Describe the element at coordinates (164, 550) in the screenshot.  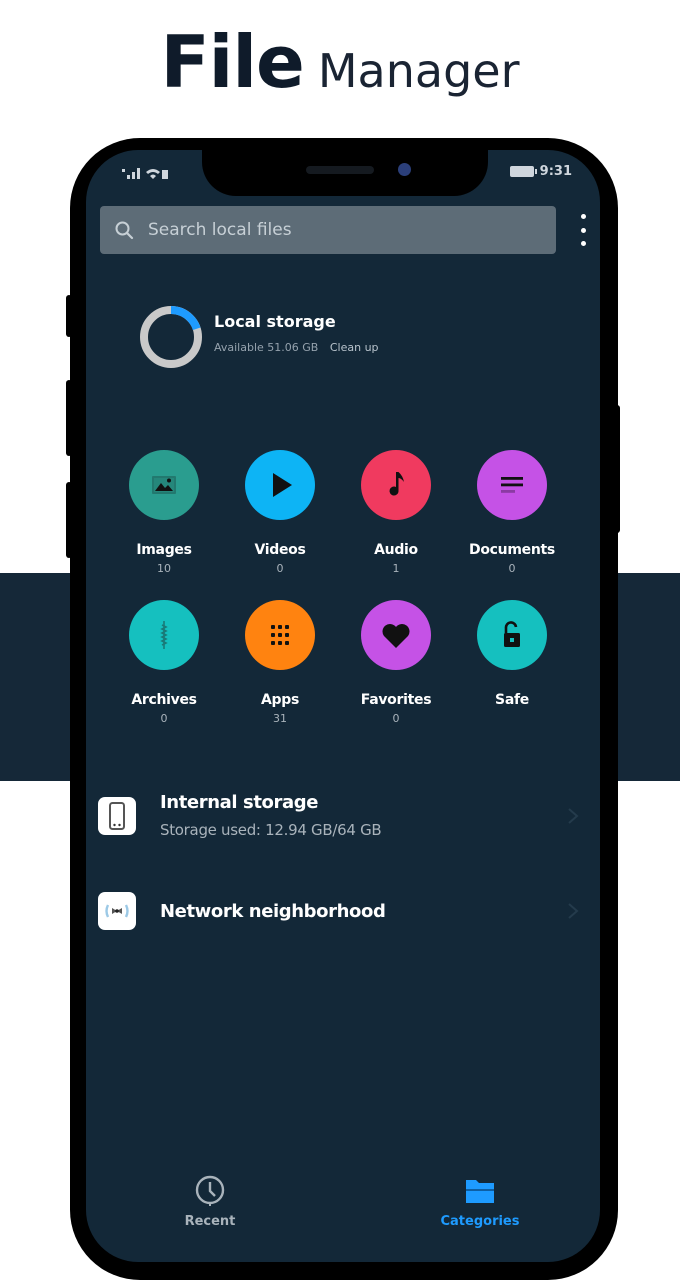
I see `category-label: Images` at that location.